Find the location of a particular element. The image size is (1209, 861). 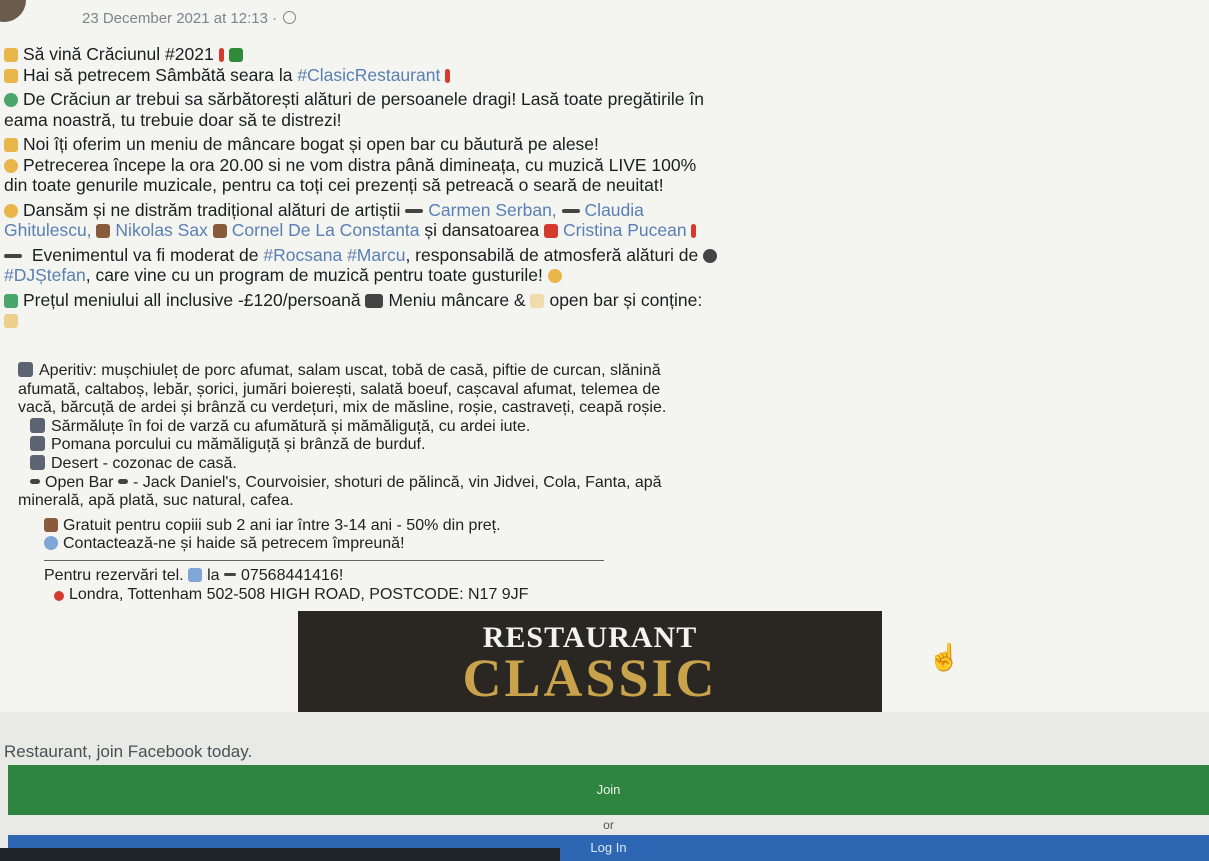

food-icon is located at coordinates (374, 300).